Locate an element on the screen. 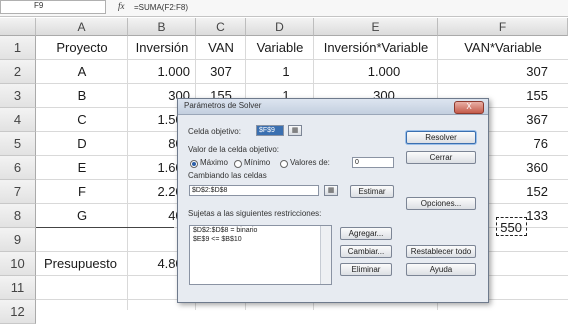 The height and width of the screenshot is (324, 568). constraints-label: Sujetas a las siguientes restricciones: is located at coordinates (255, 213).